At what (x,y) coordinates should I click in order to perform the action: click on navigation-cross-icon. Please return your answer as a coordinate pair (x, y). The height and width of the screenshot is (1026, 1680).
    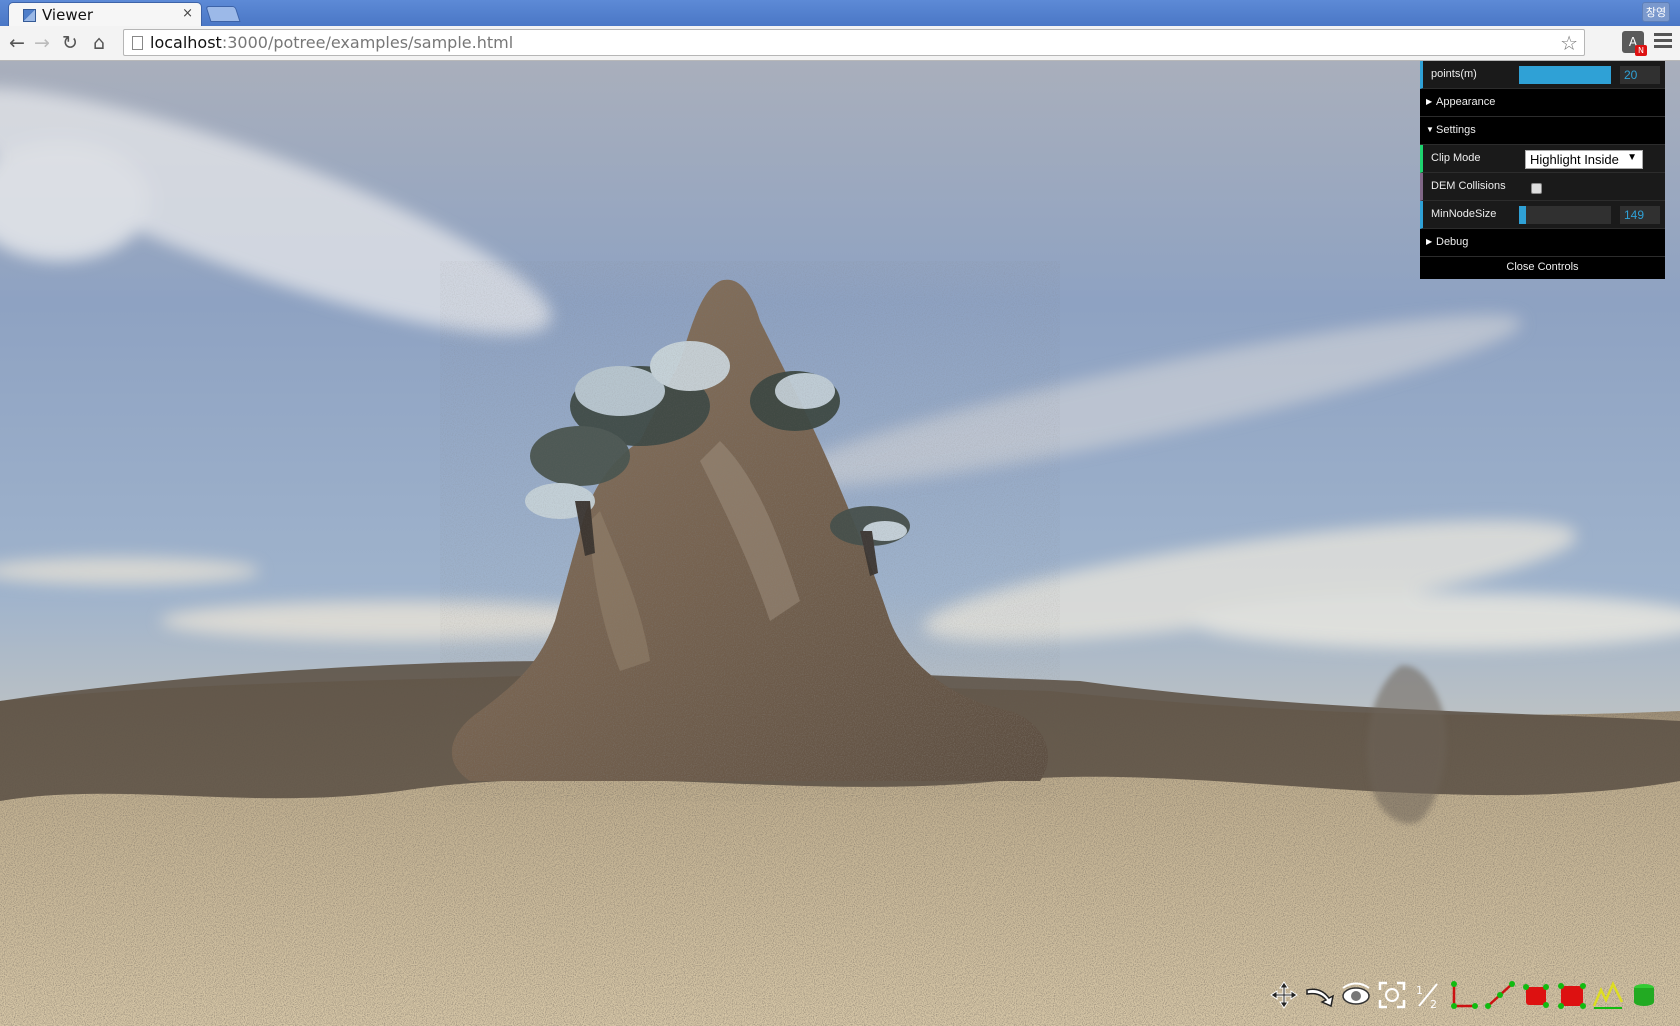
    Looking at the image, I should click on (1284, 995).